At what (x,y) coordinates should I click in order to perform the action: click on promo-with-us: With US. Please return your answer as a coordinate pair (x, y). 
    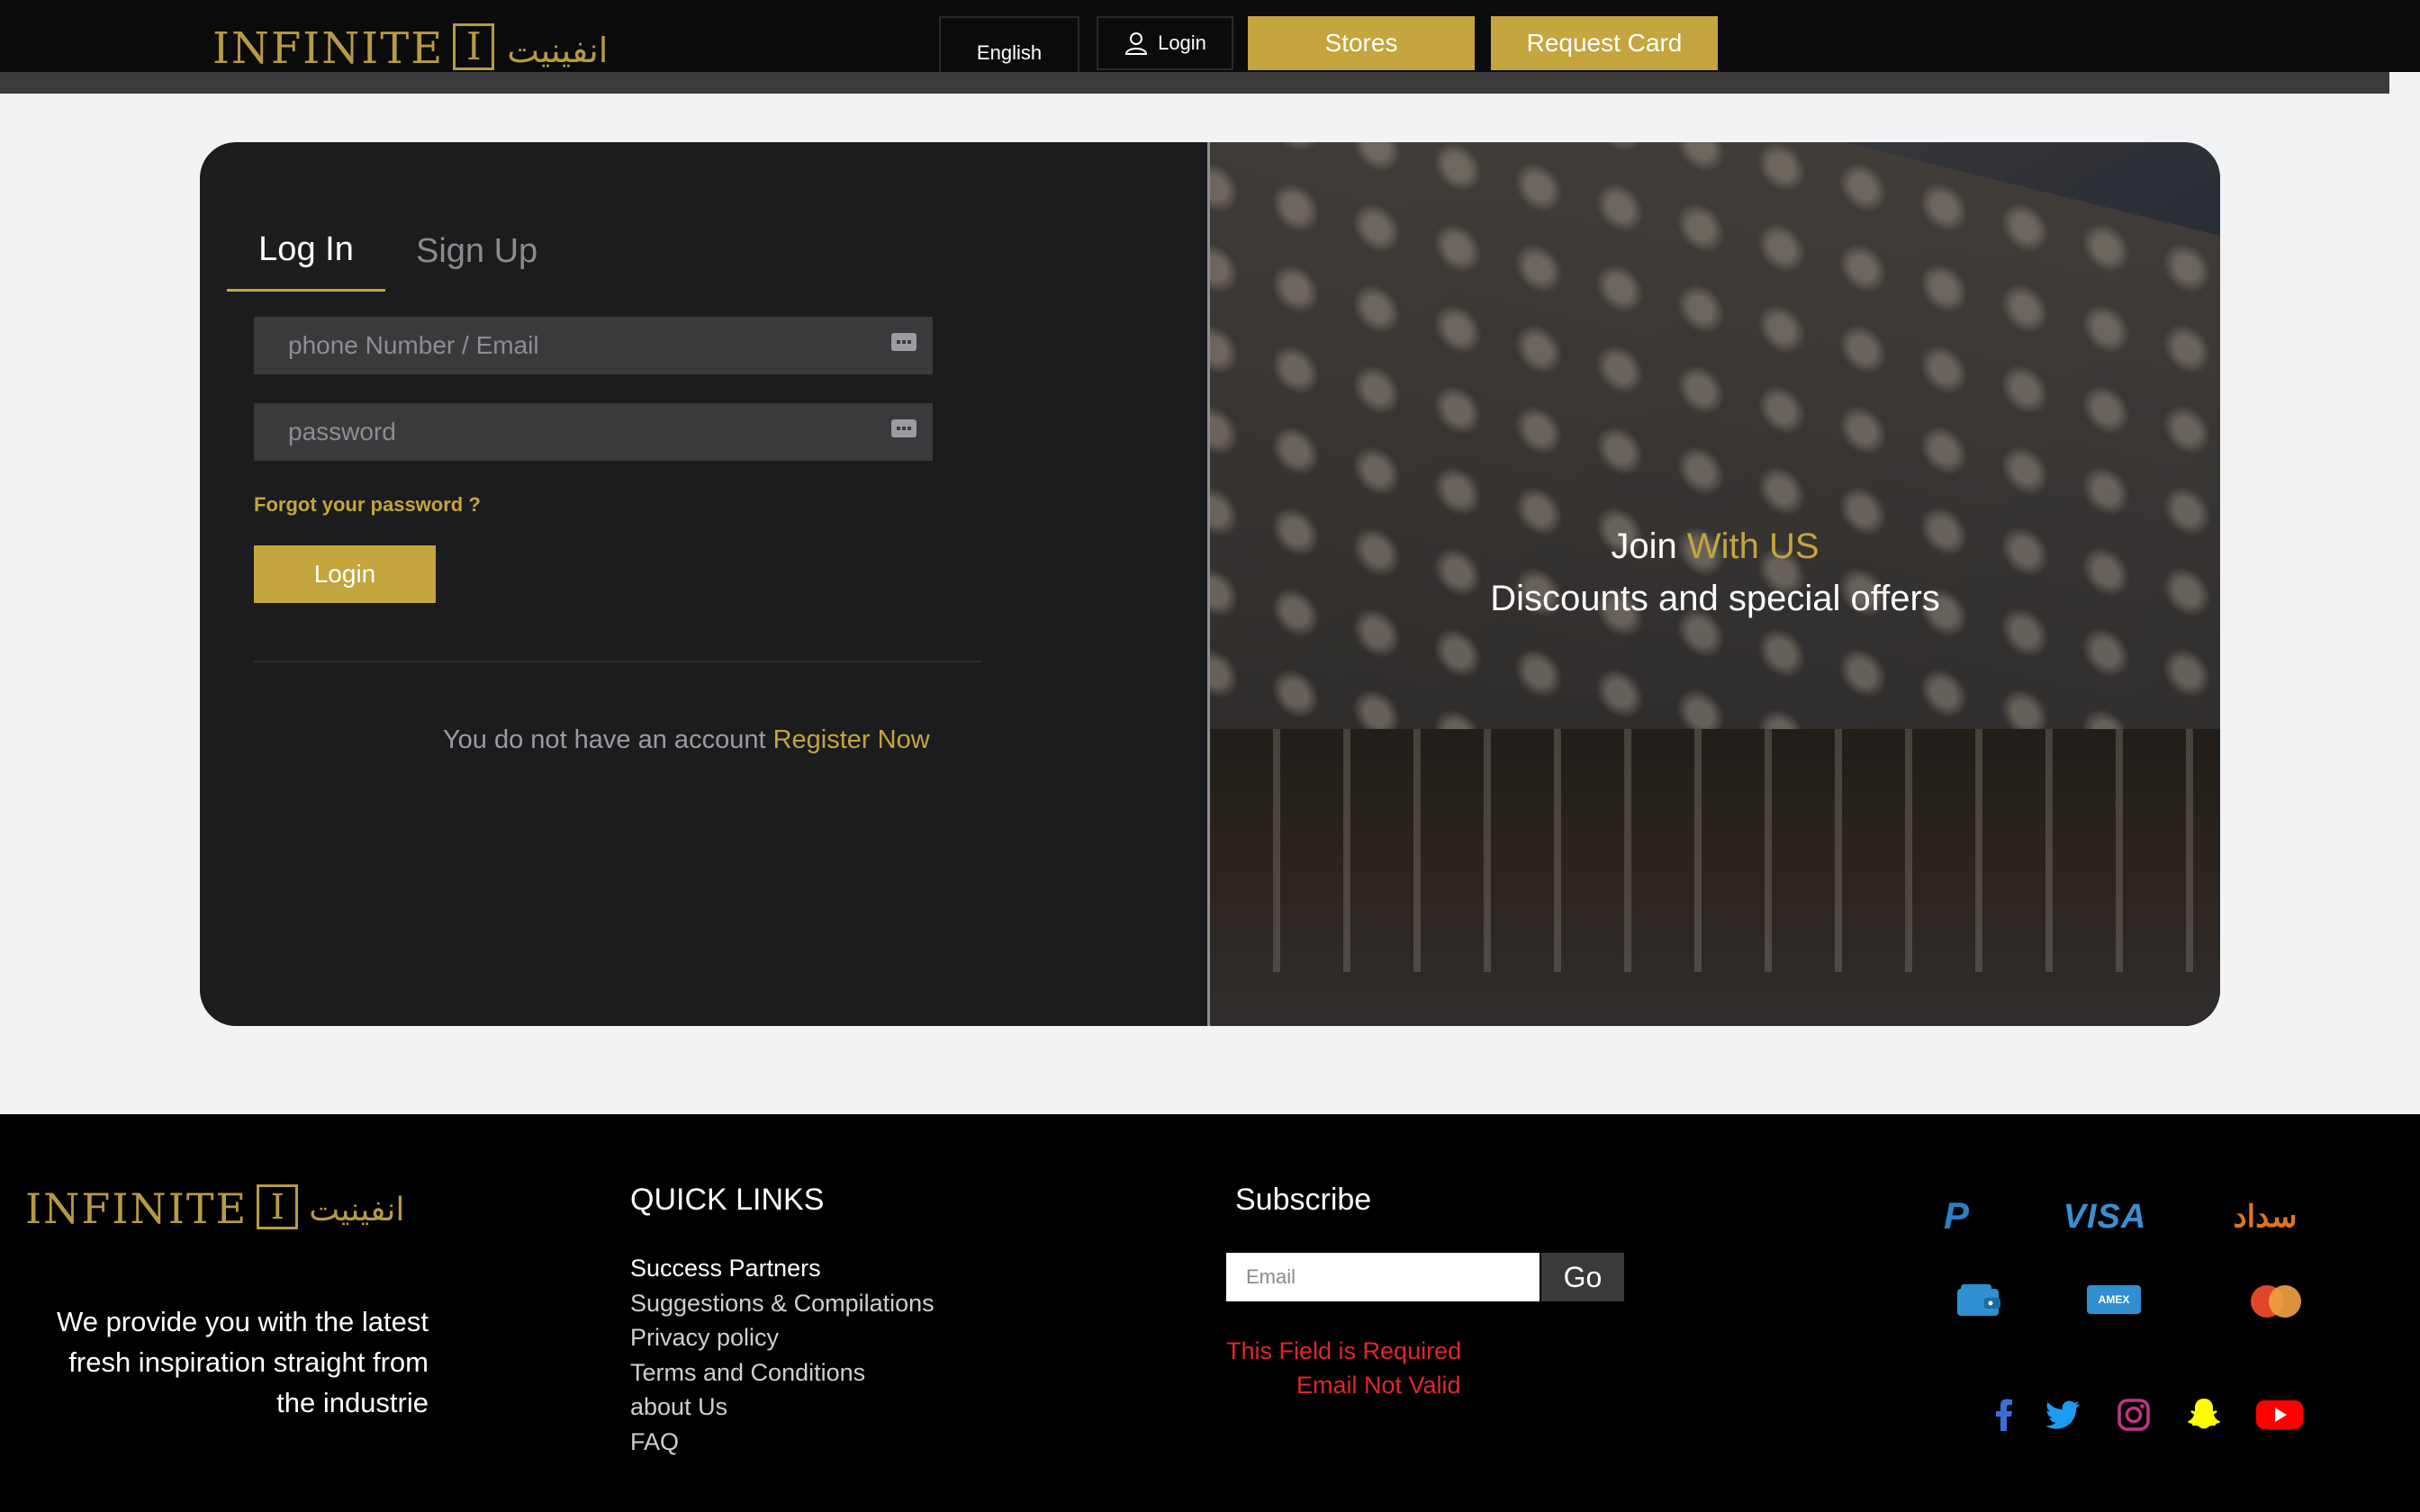
    Looking at the image, I should click on (1753, 546).